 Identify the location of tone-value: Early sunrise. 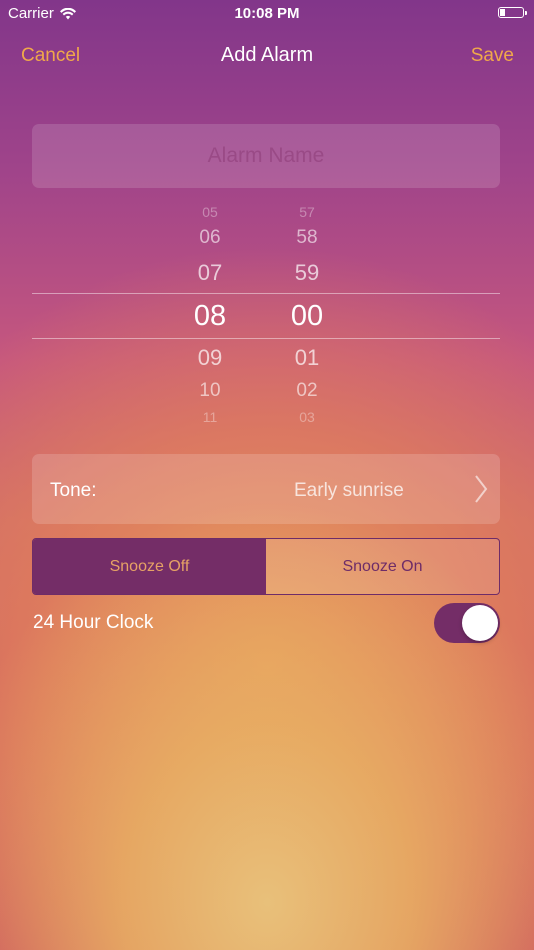
(349, 490).